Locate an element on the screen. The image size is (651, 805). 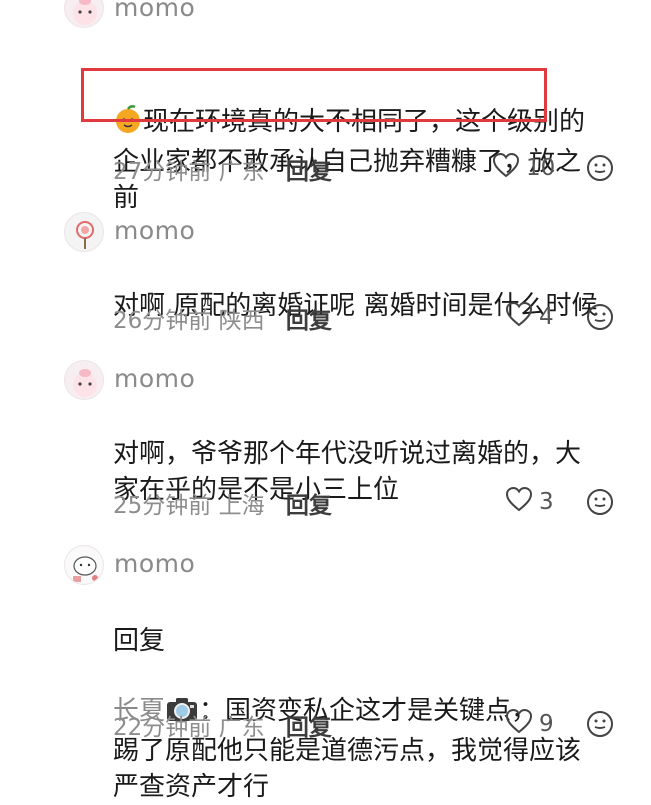
comment-meta: 26分钟前 陕西 回复 is located at coordinates (222, 318).